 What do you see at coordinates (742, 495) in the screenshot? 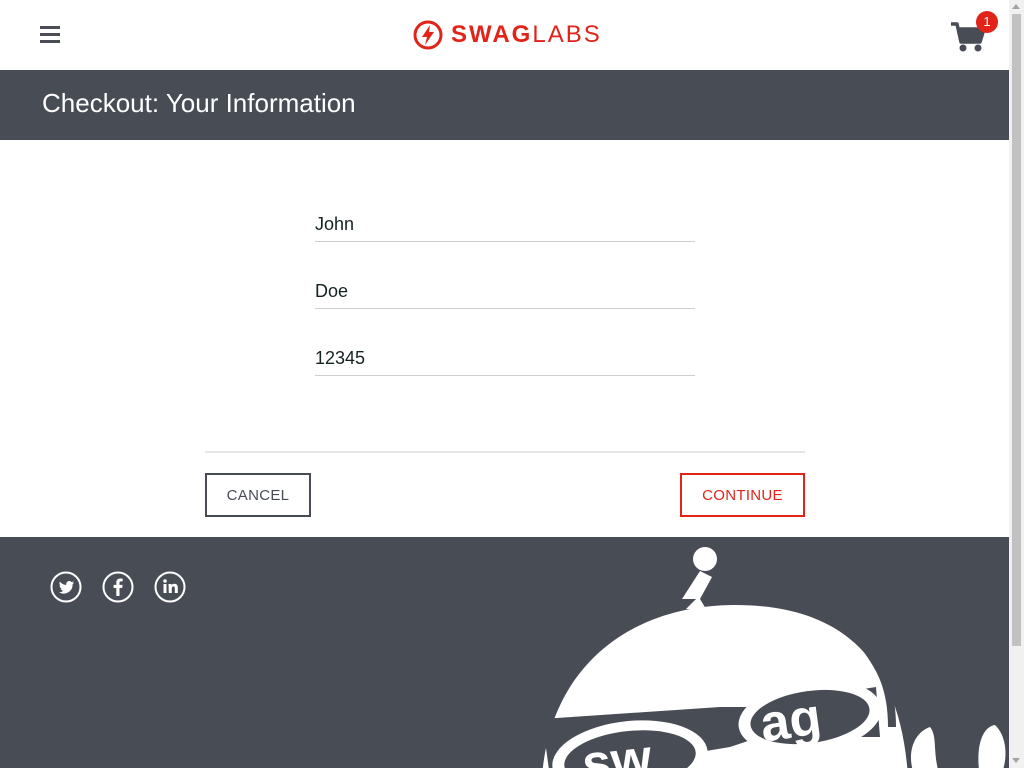
I see `continue-button: CONTINUE` at bounding box center [742, 495].